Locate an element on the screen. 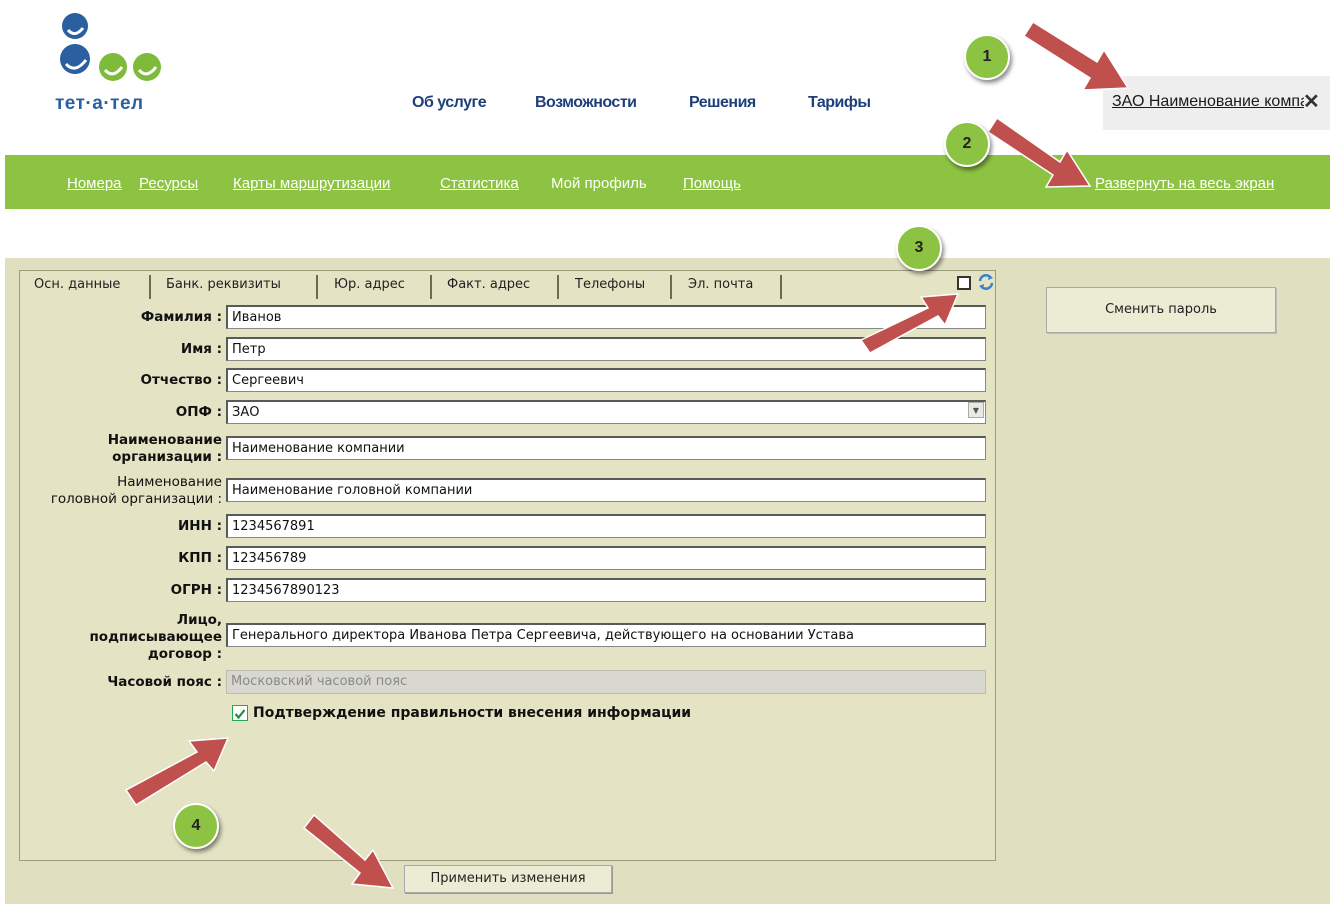 Image resolution: width=1330 pixels, height=904 pixels. maximize-icon is located at coordinates (964, 283).